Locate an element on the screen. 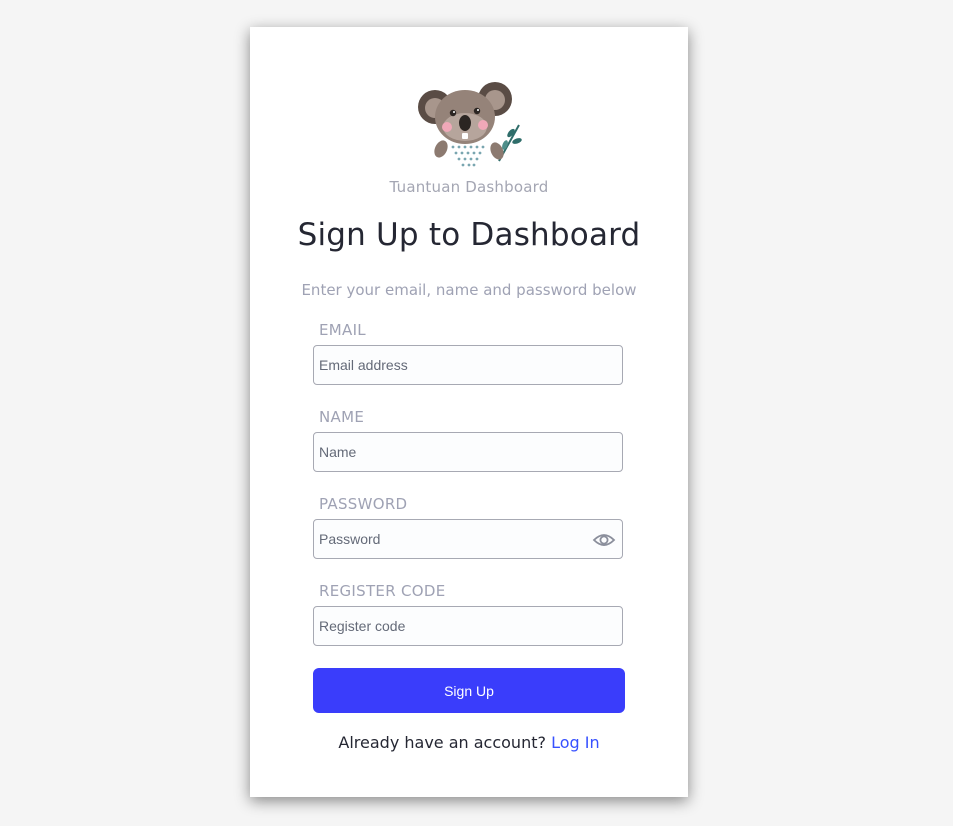  email-label: EMAIL is located at coordinates (342, 330).